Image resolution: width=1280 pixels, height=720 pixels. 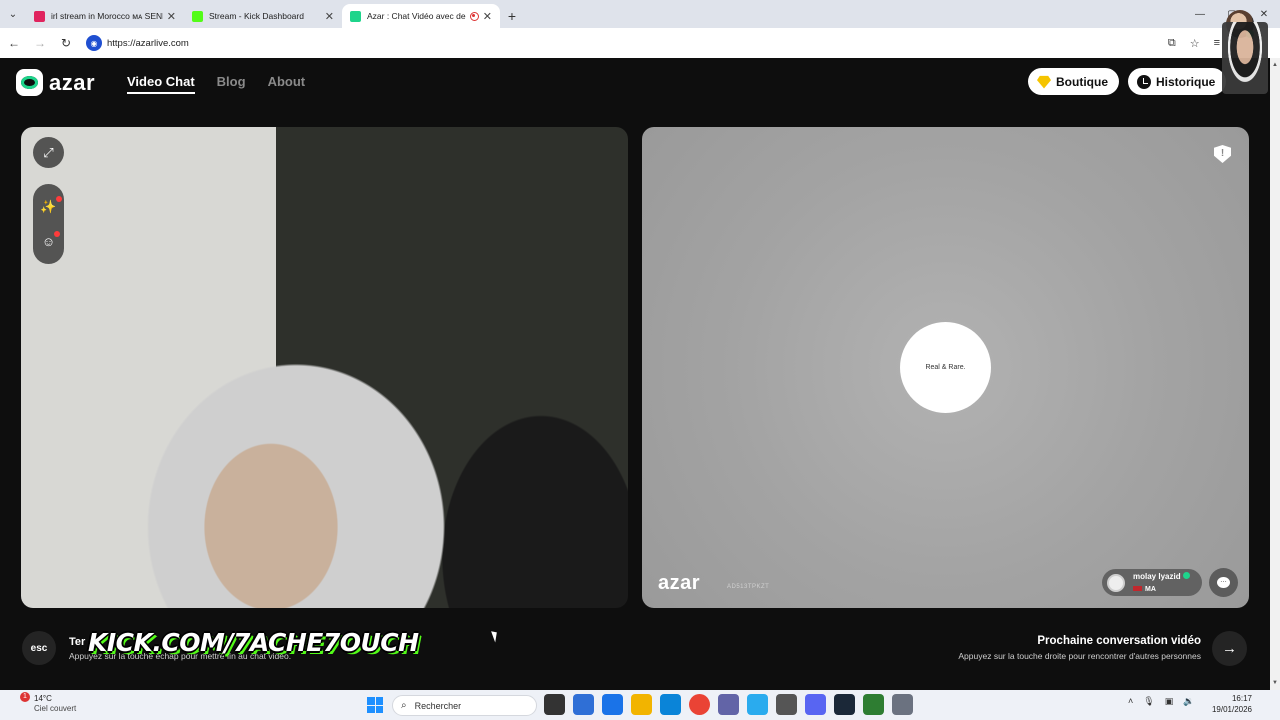 I want to click on clock-date: 19/01/2026, so click(x=1231, y=709).